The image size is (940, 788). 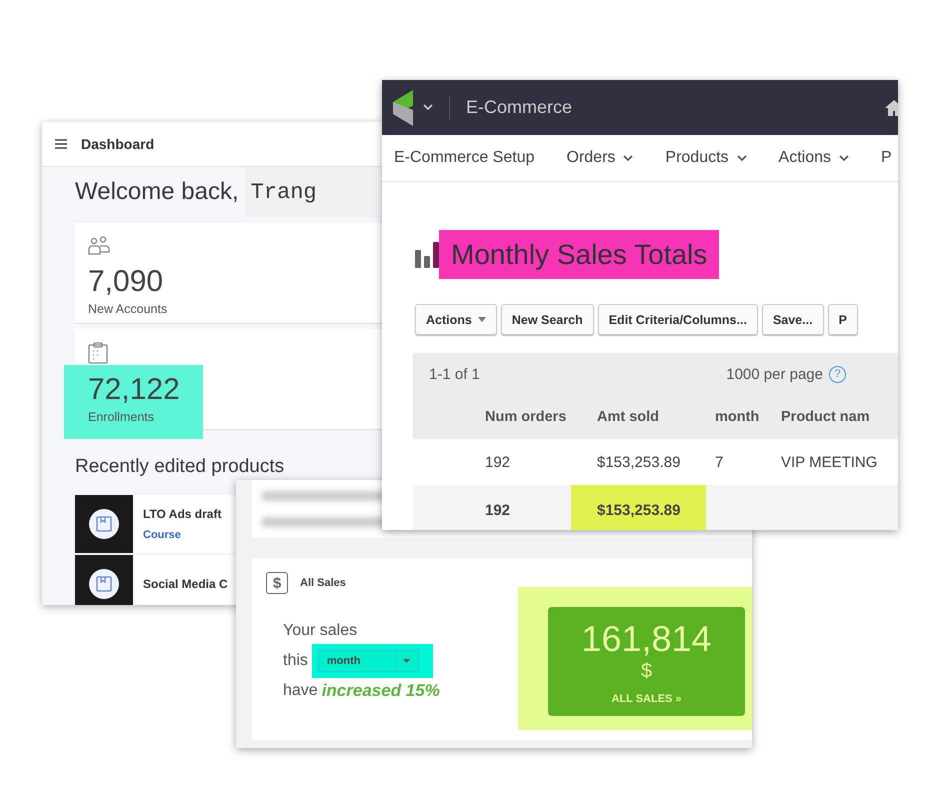 What do you see at coordinates (320, 631) in the screenshot?
I see `sales-text: Your sales` at bounding box center [320, 631].